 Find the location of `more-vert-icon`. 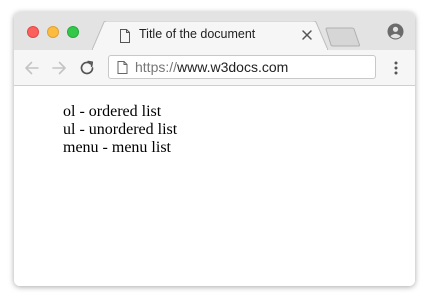

more-vert-icon is located at coordinates (396, 68).